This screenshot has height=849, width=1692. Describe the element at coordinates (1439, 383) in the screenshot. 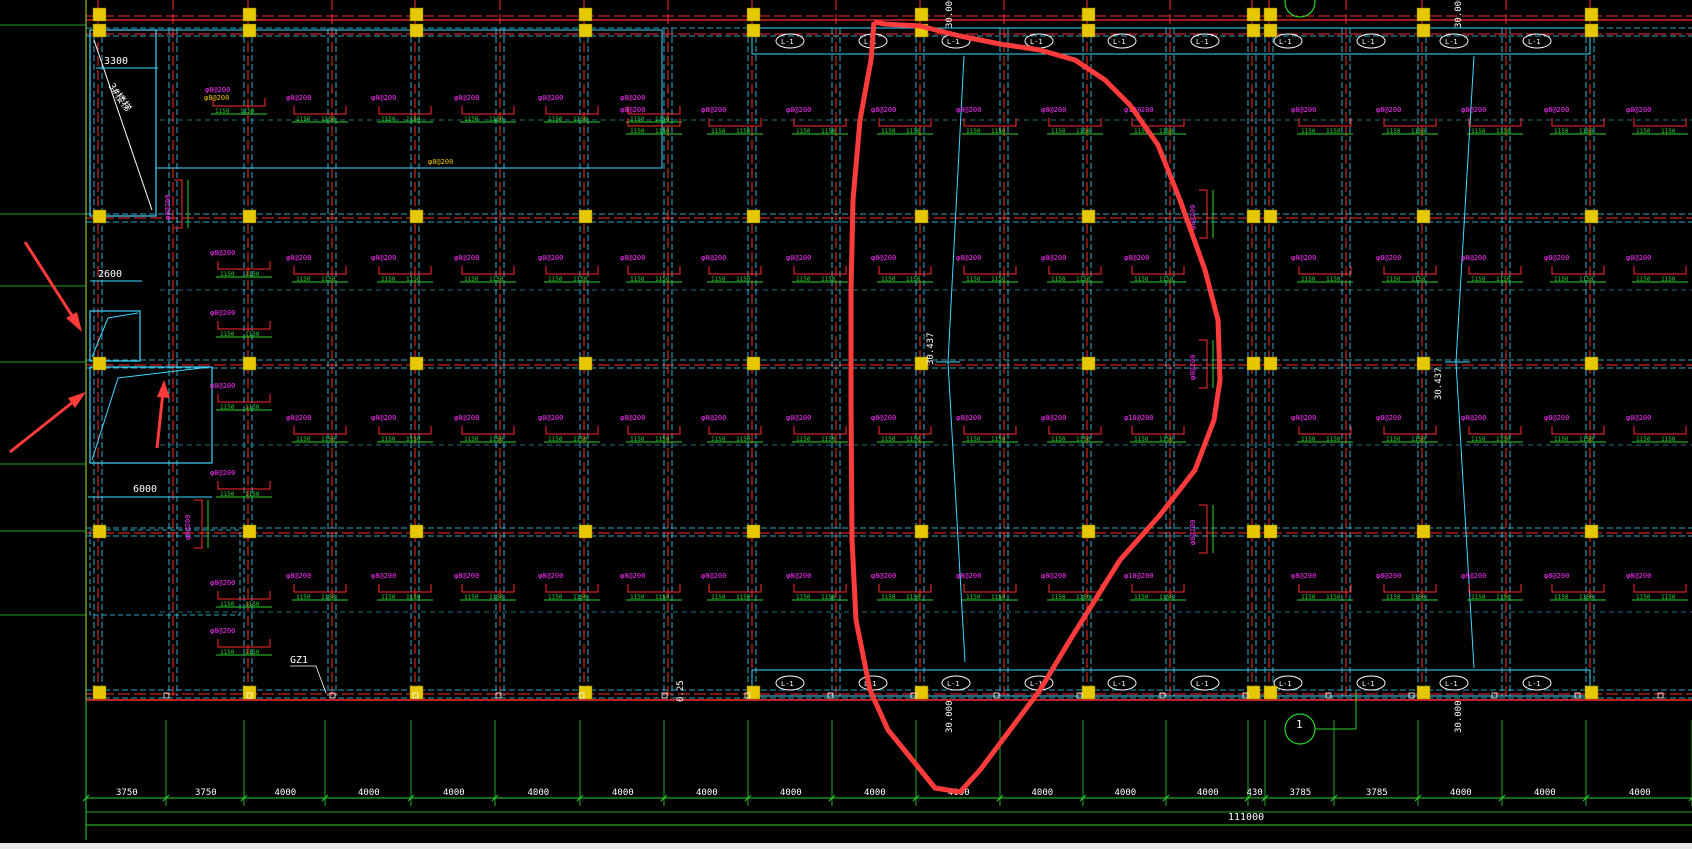

I see `elevation-slope-b: 30.437` at that location.